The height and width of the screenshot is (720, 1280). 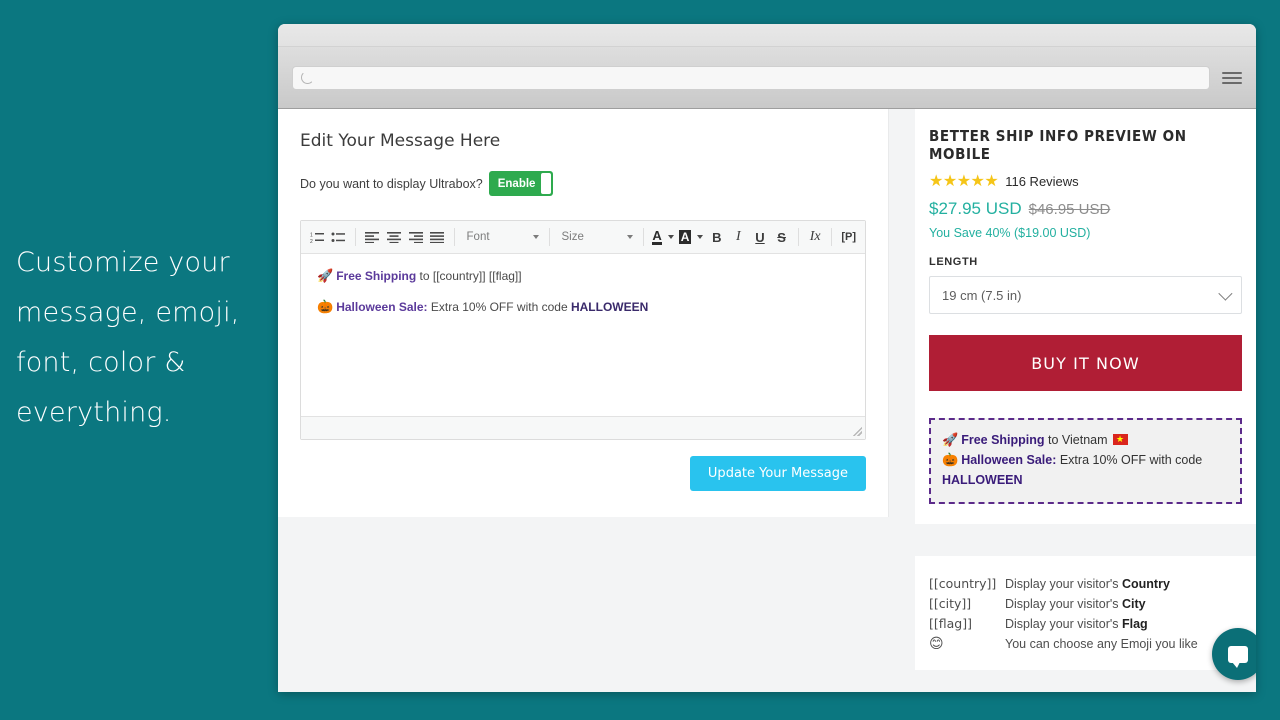 I want to click on ultrabox-toggle-state: Enable, so click(x=516, y=183).